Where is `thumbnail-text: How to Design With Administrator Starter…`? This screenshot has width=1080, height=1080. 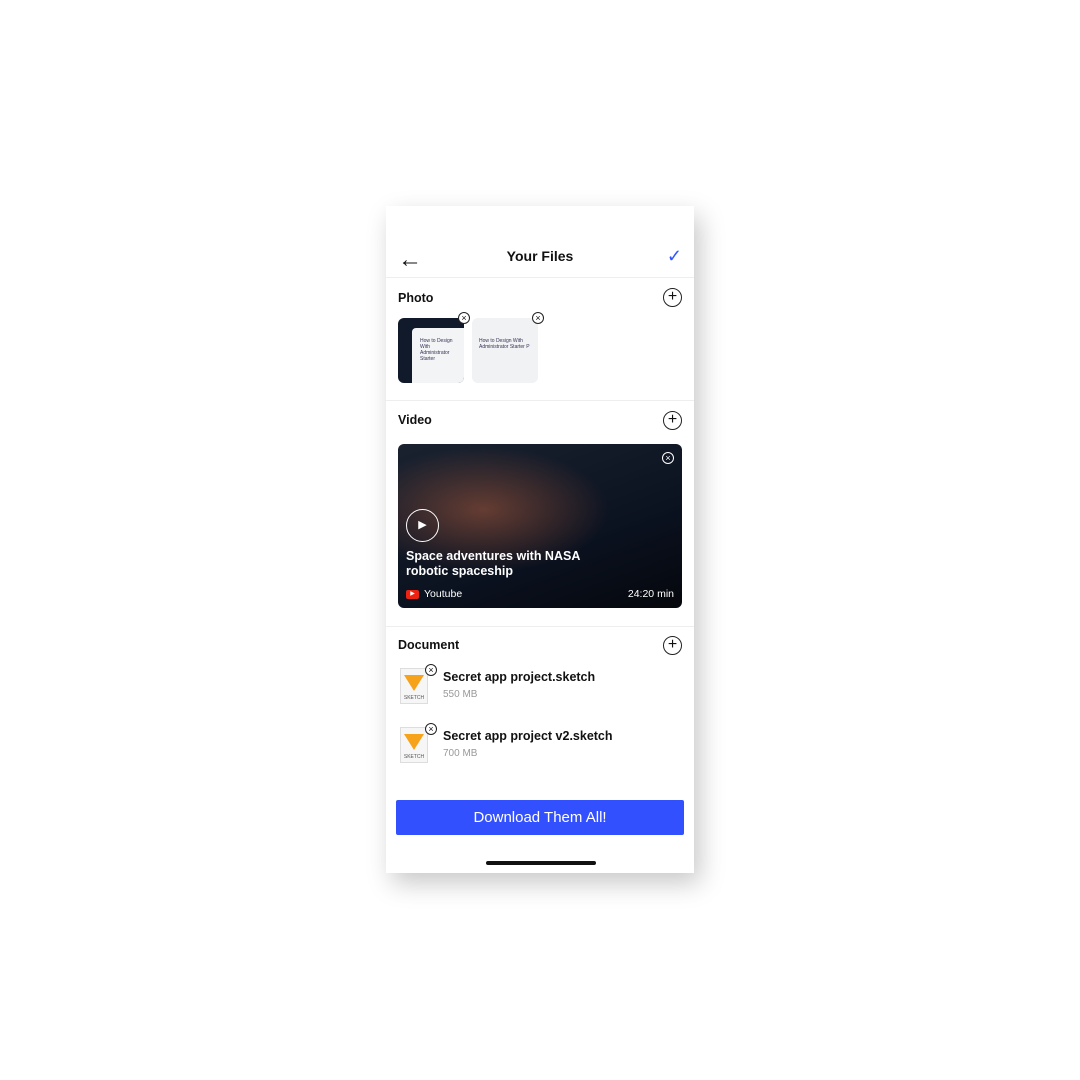
thumbnail-text: How to Design With Administrator Starter… is located at coordinates (504, 344).